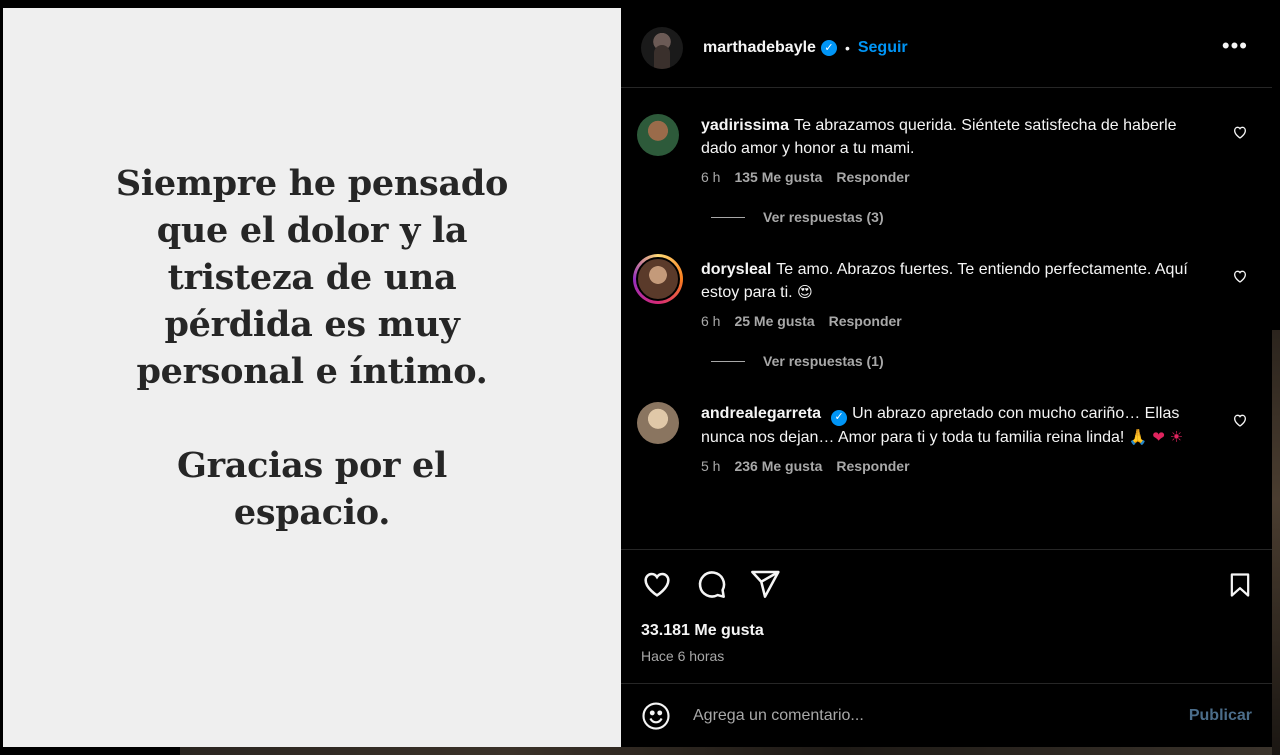 Image resolution: width=1280 pixels, height=755 pixels. I want to click on comment-likes: 25 Me gusta, so click(774, 321).